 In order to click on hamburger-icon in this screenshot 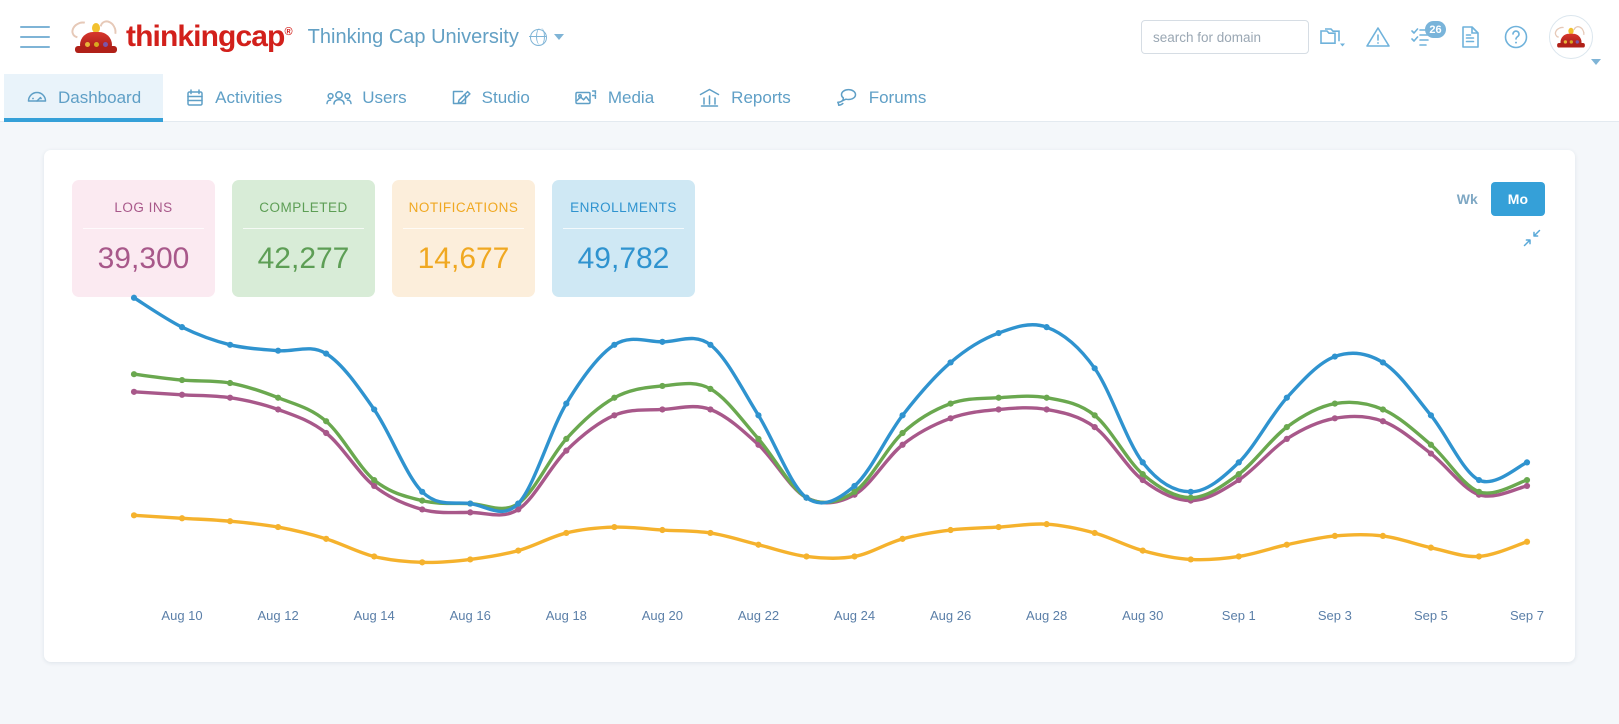, I will do `click(35, 37)`.